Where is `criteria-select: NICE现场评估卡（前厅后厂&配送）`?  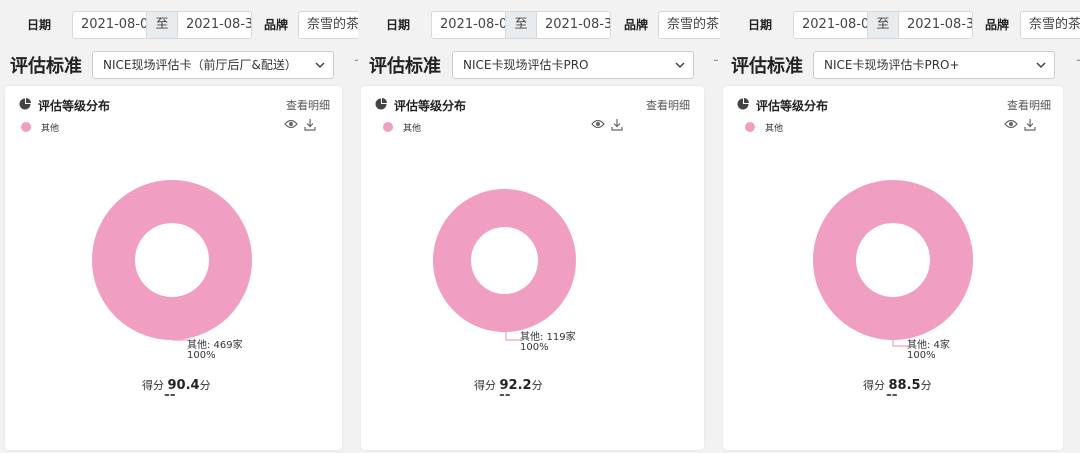 criteria-select: NICE现场评估卡（前厅后厂&配送） is located at coordinates (213, 65).